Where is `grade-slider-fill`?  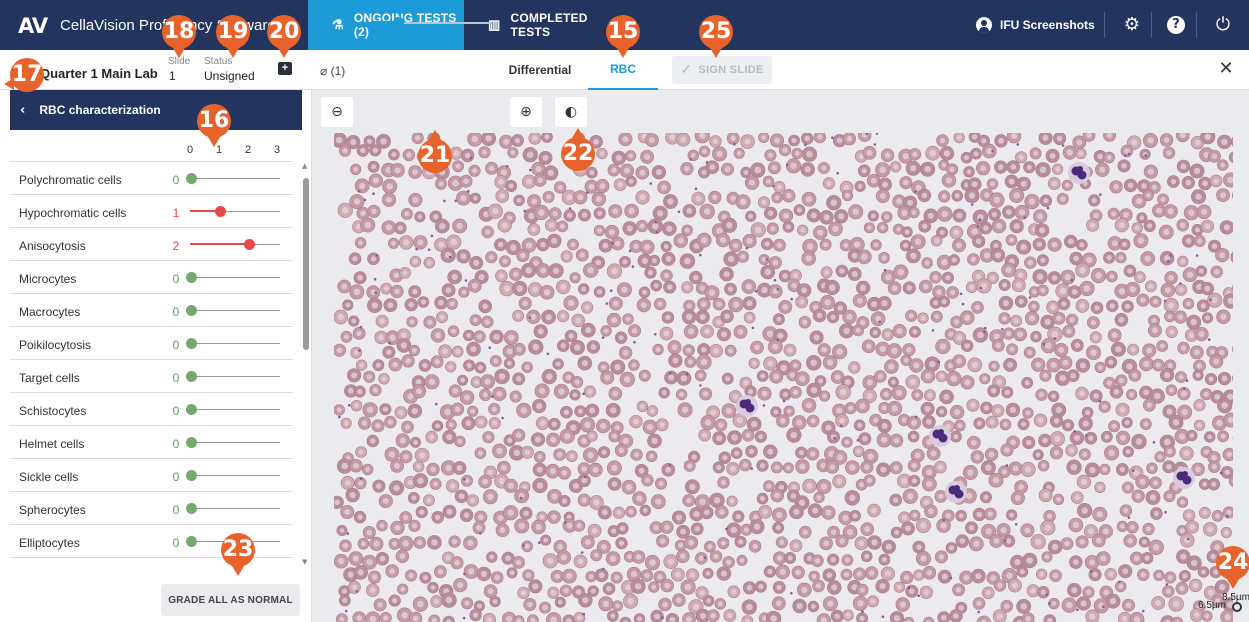
grade-slider-fill is located at coordinates (219, 244).